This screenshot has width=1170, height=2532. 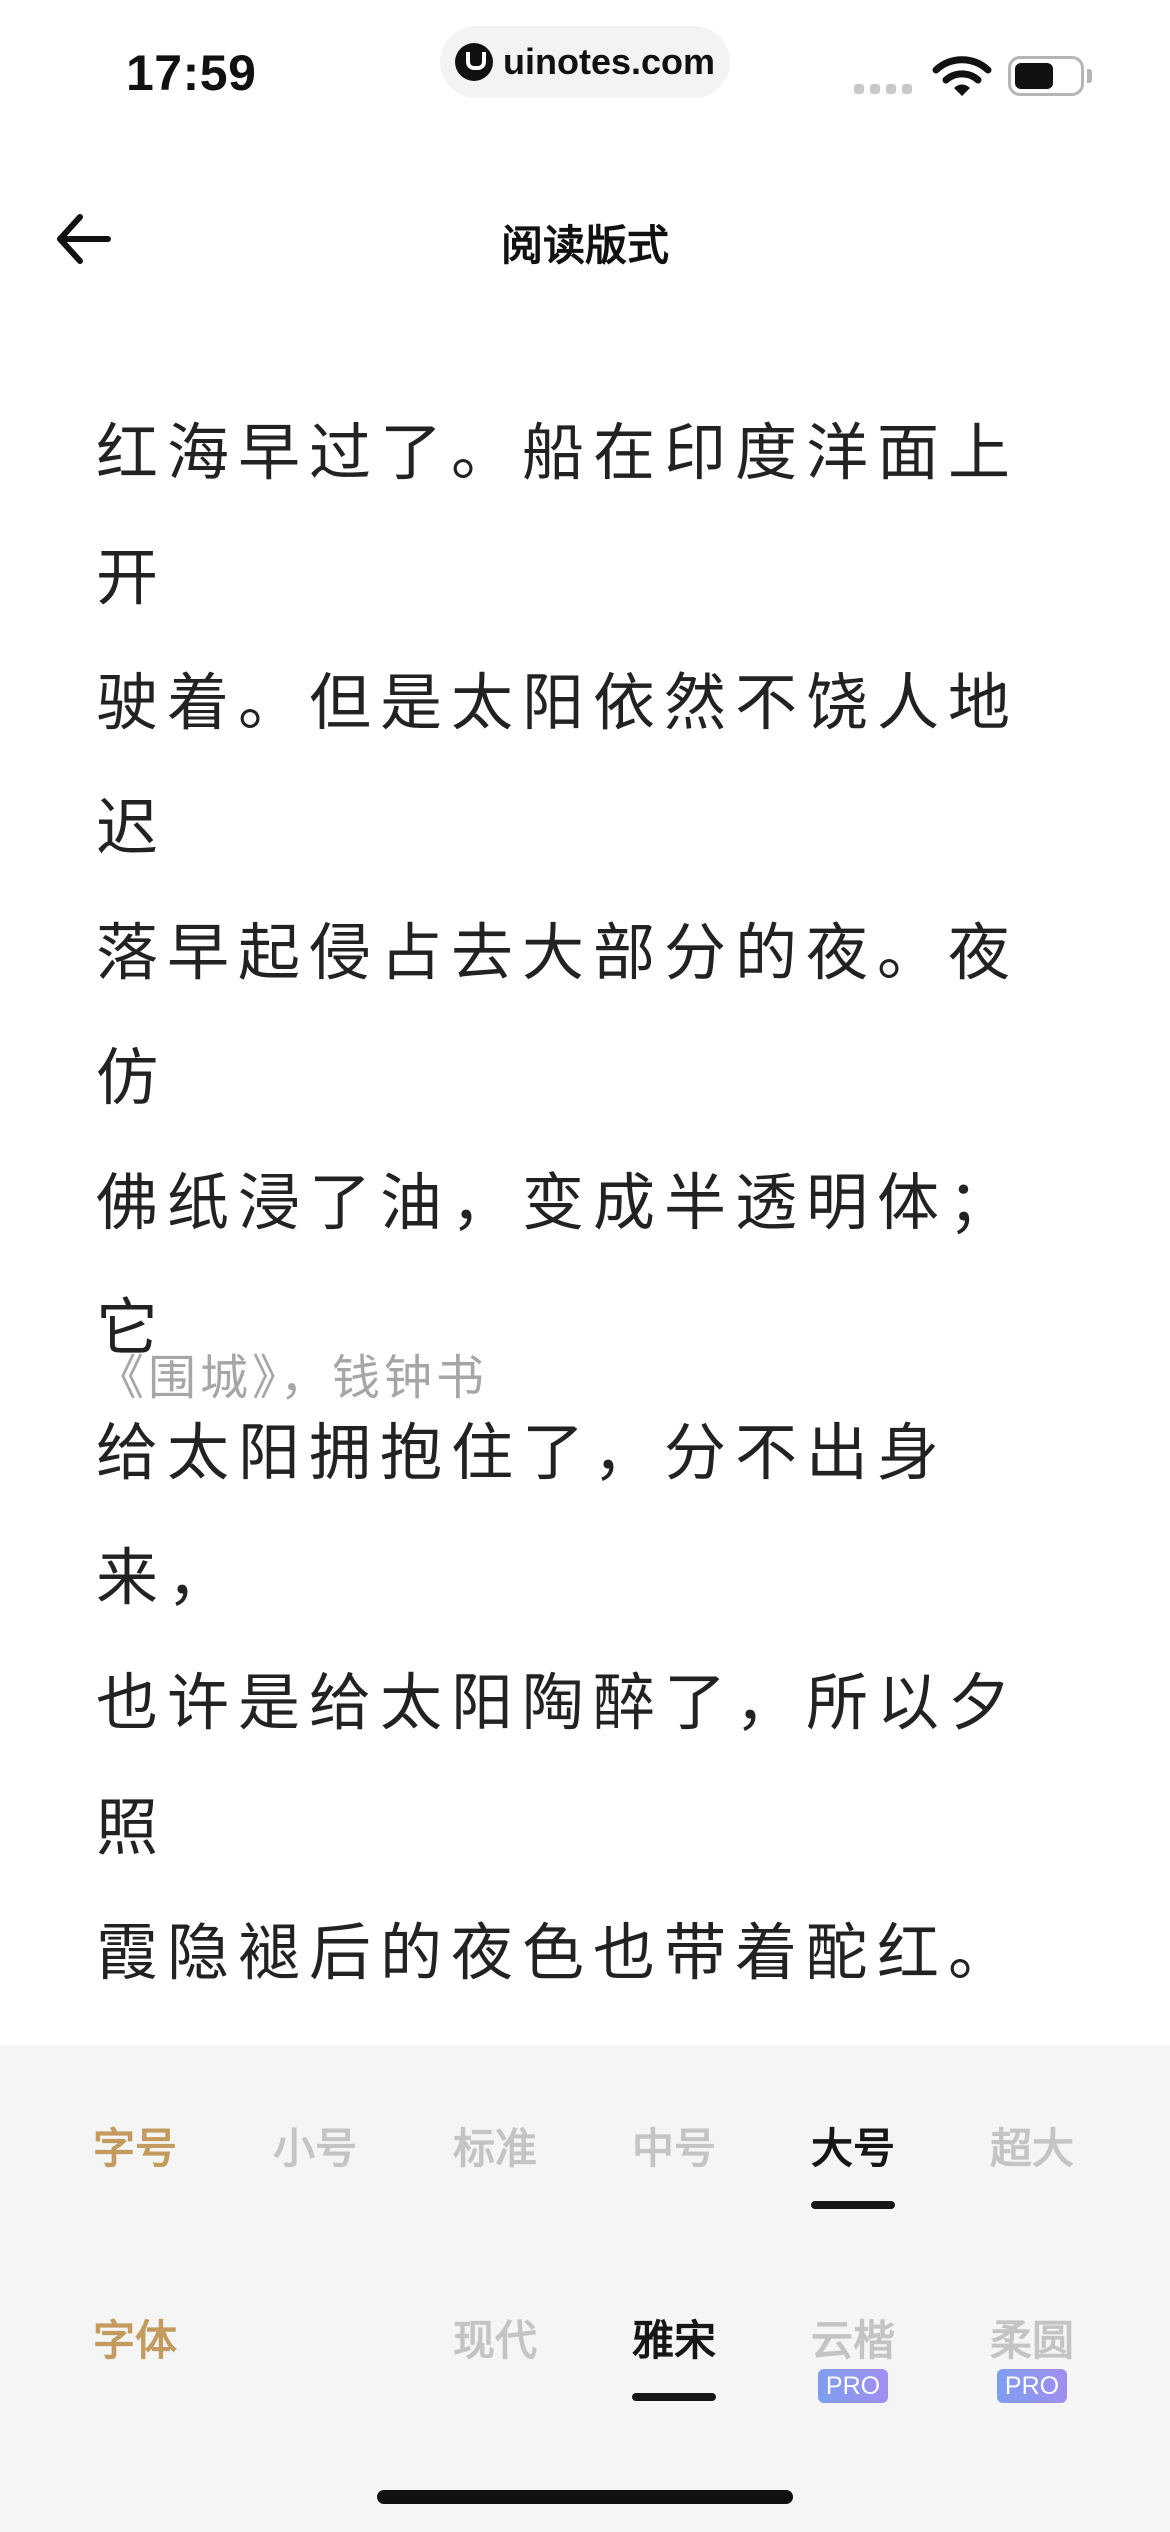 What do you see at coordinates (558, 1952) in the screenshot?
I see `preview-line: 霞隐褪后的夜色也带着酡红。` at bounding box center [558, 1952].